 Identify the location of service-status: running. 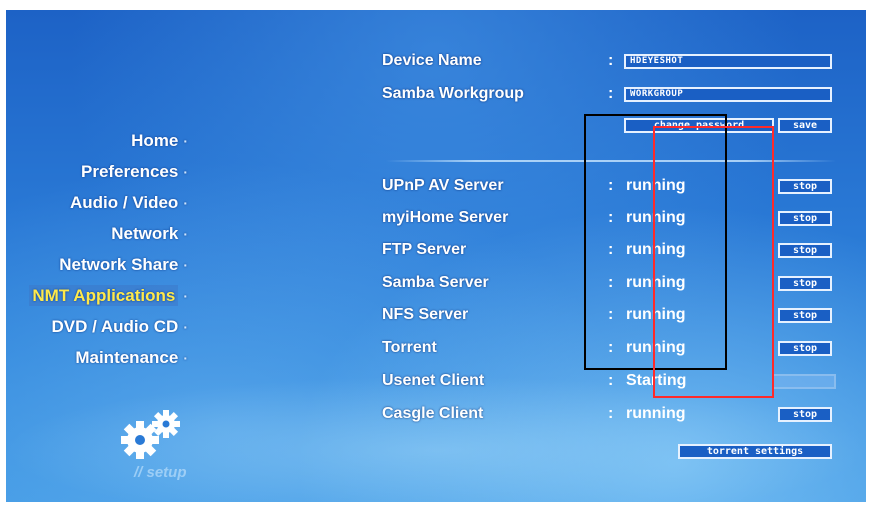
(656, 413).